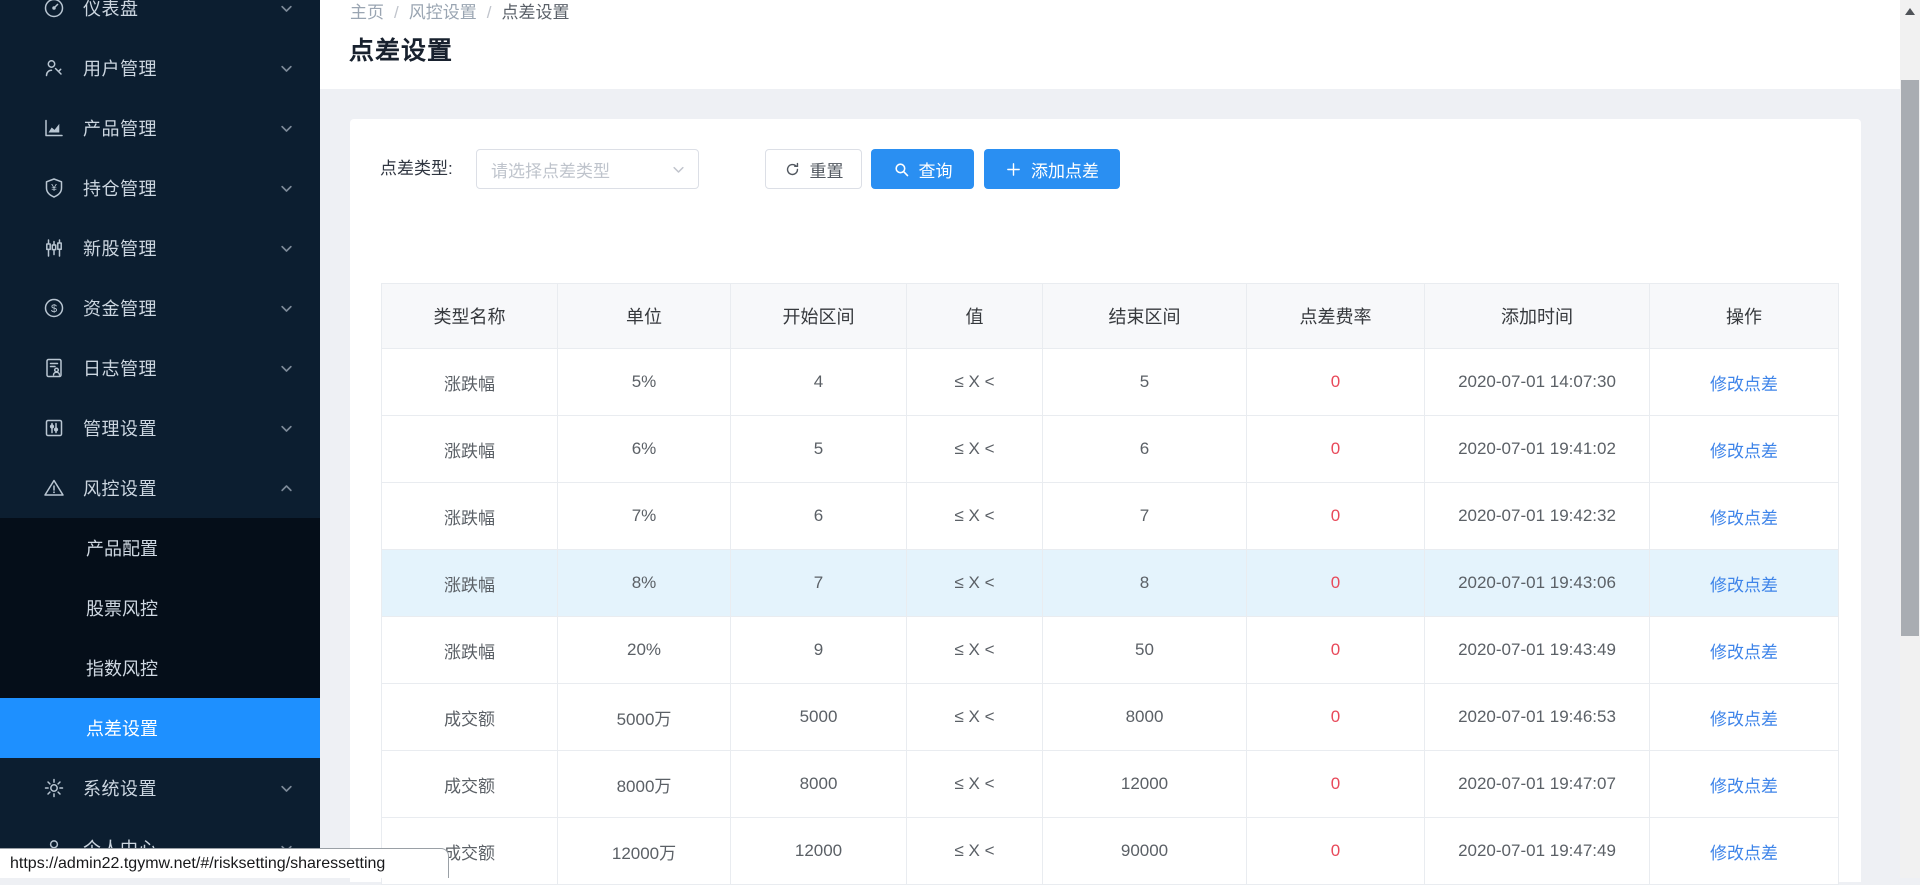  Describe the element at coordinates (1537, 784) in the screenshot. I see `table-cell: 2020-07-01 19:47:07` at that location.